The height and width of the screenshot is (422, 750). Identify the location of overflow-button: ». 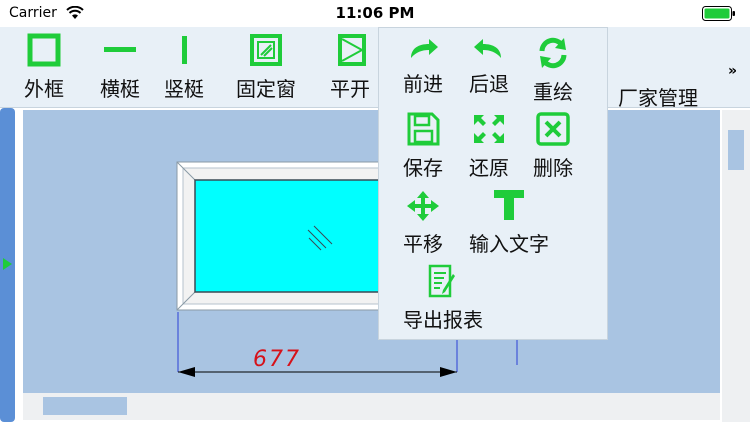
(732, 71).